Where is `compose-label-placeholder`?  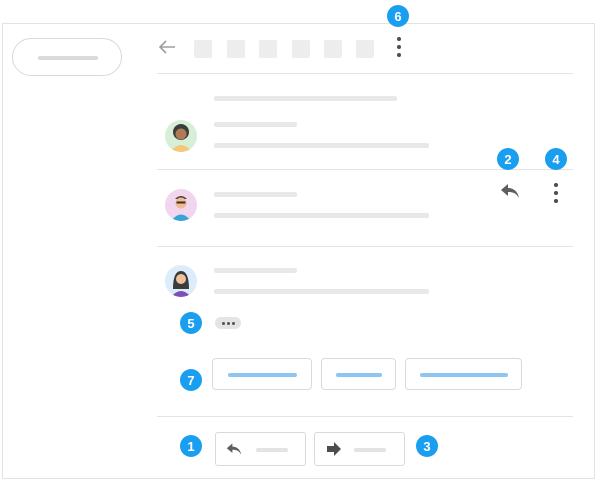
compose-label-placeholder is located at coordinates (68, 58).